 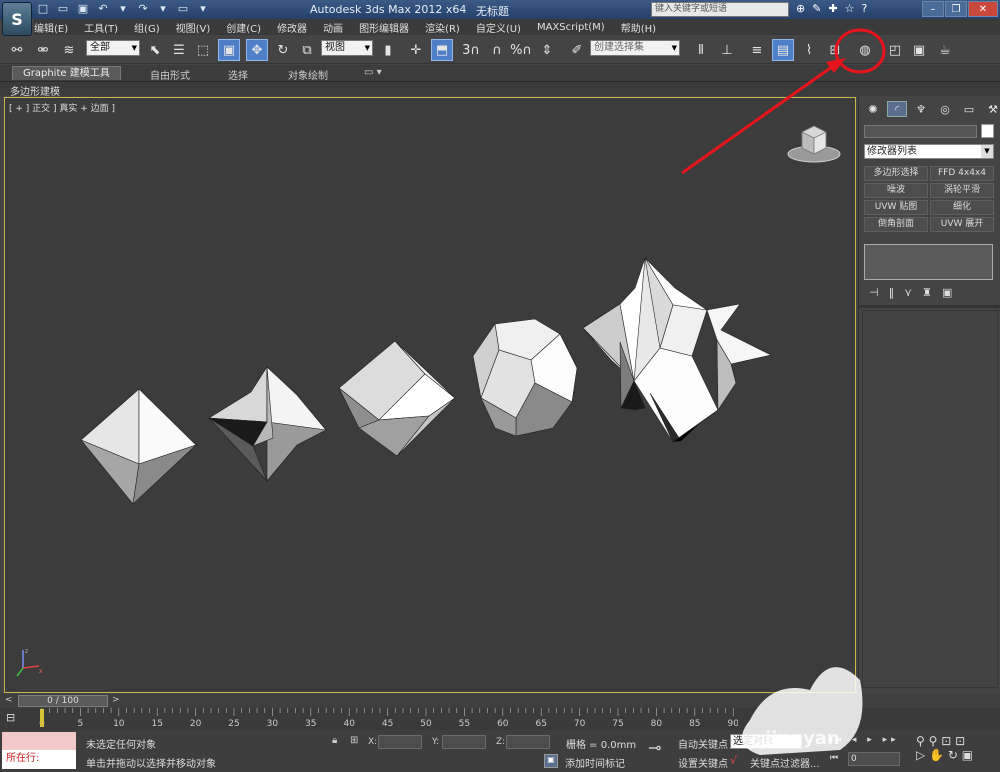 What do you see at coordinates (571, 27) in the screenshot?
I see `menu-maxscript: MAXScript(M)` at bounding box center [571, 27].